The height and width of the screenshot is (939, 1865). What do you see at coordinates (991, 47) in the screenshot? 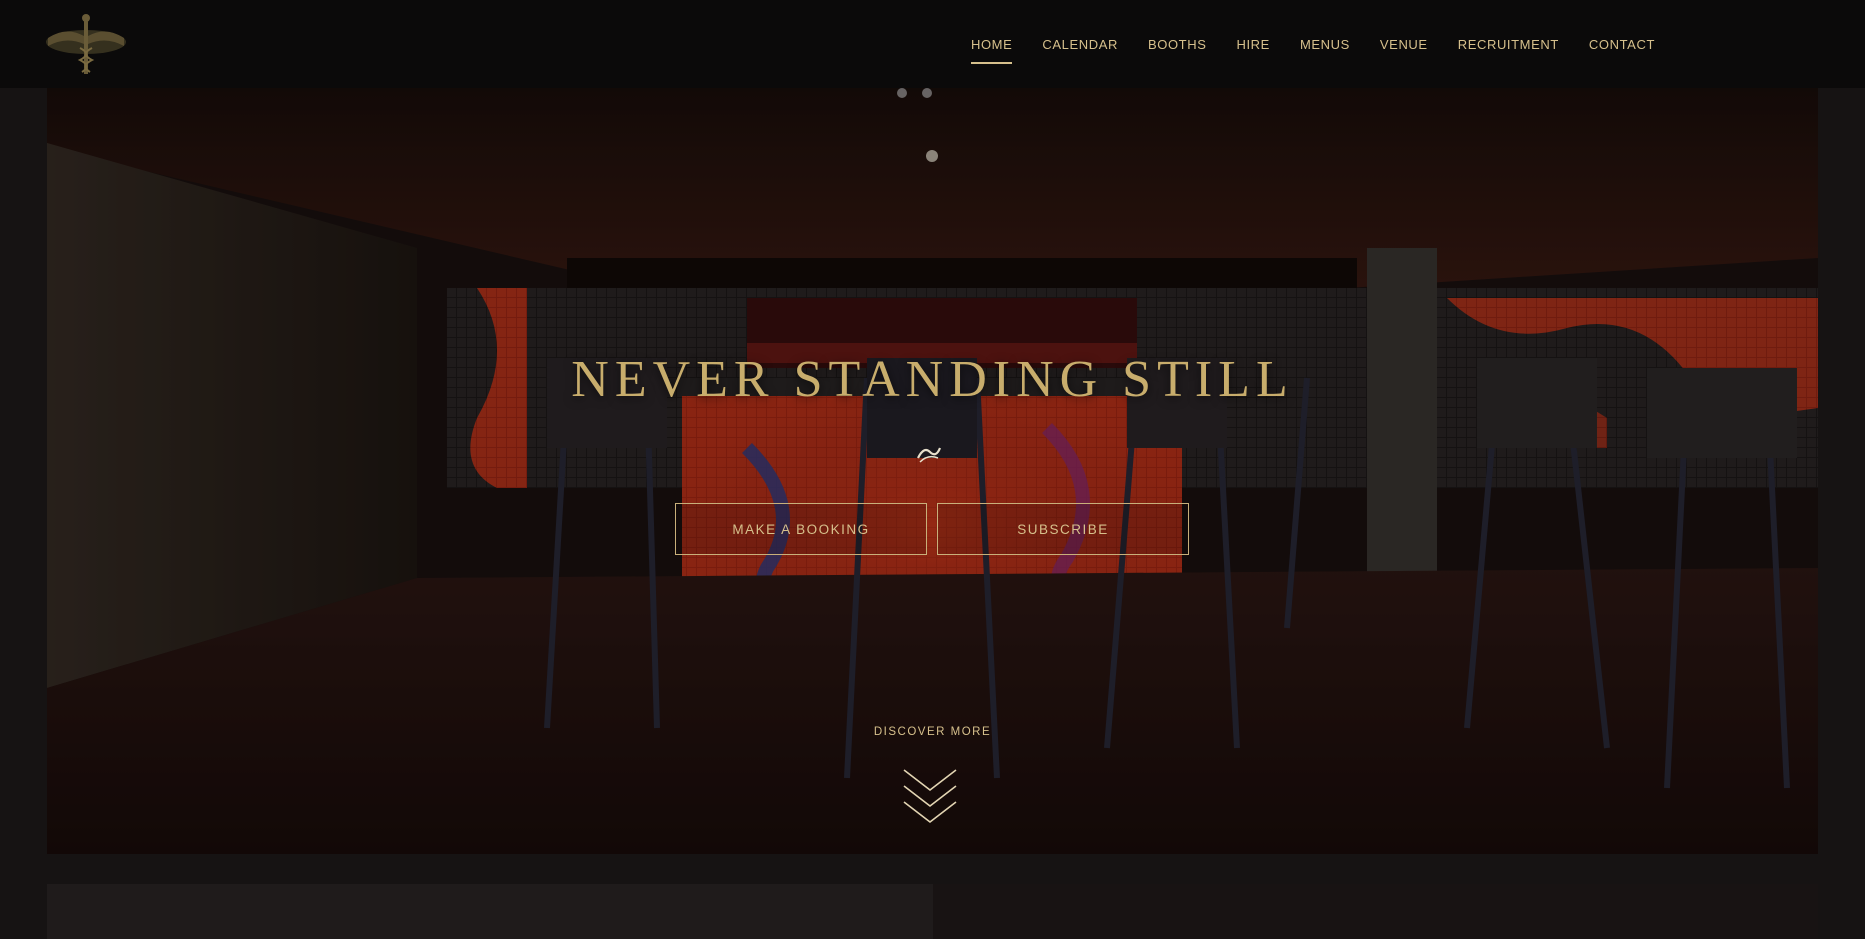
I see `nav-item-home: HOME` at bounding box center [991, 47].